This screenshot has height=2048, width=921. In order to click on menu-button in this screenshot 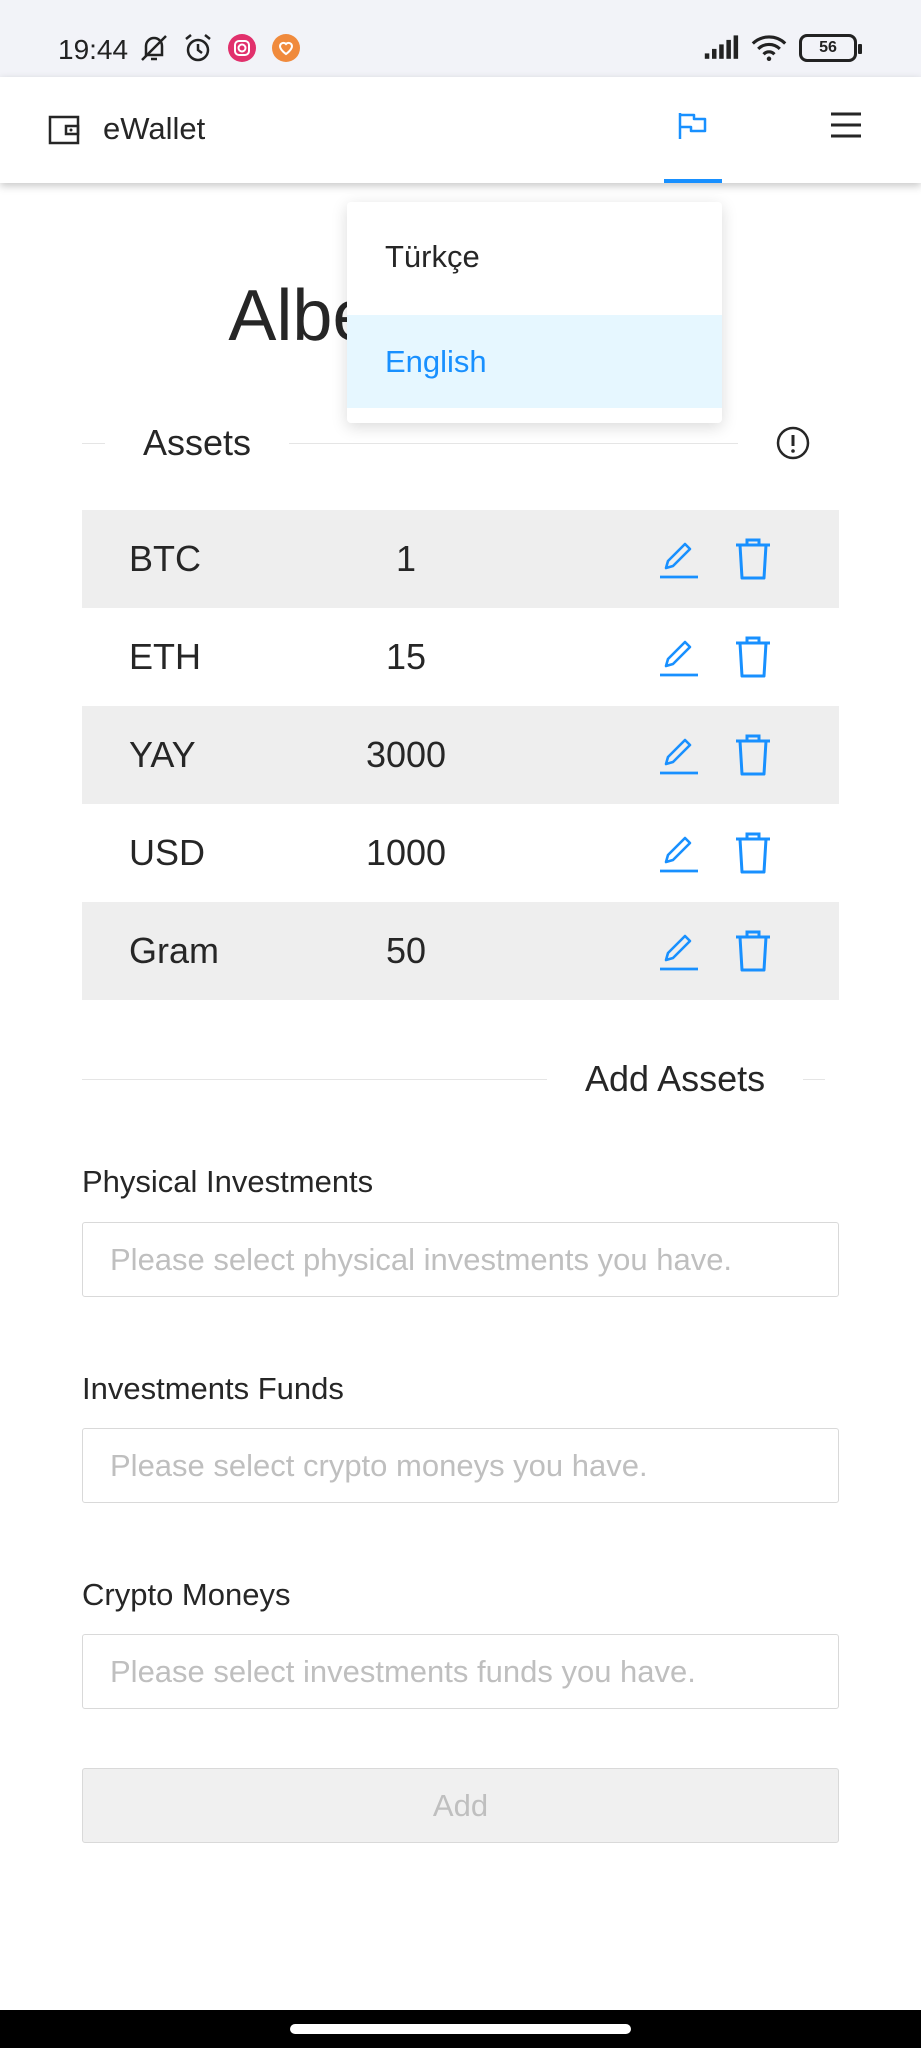, I will do `click(846, 127)`.